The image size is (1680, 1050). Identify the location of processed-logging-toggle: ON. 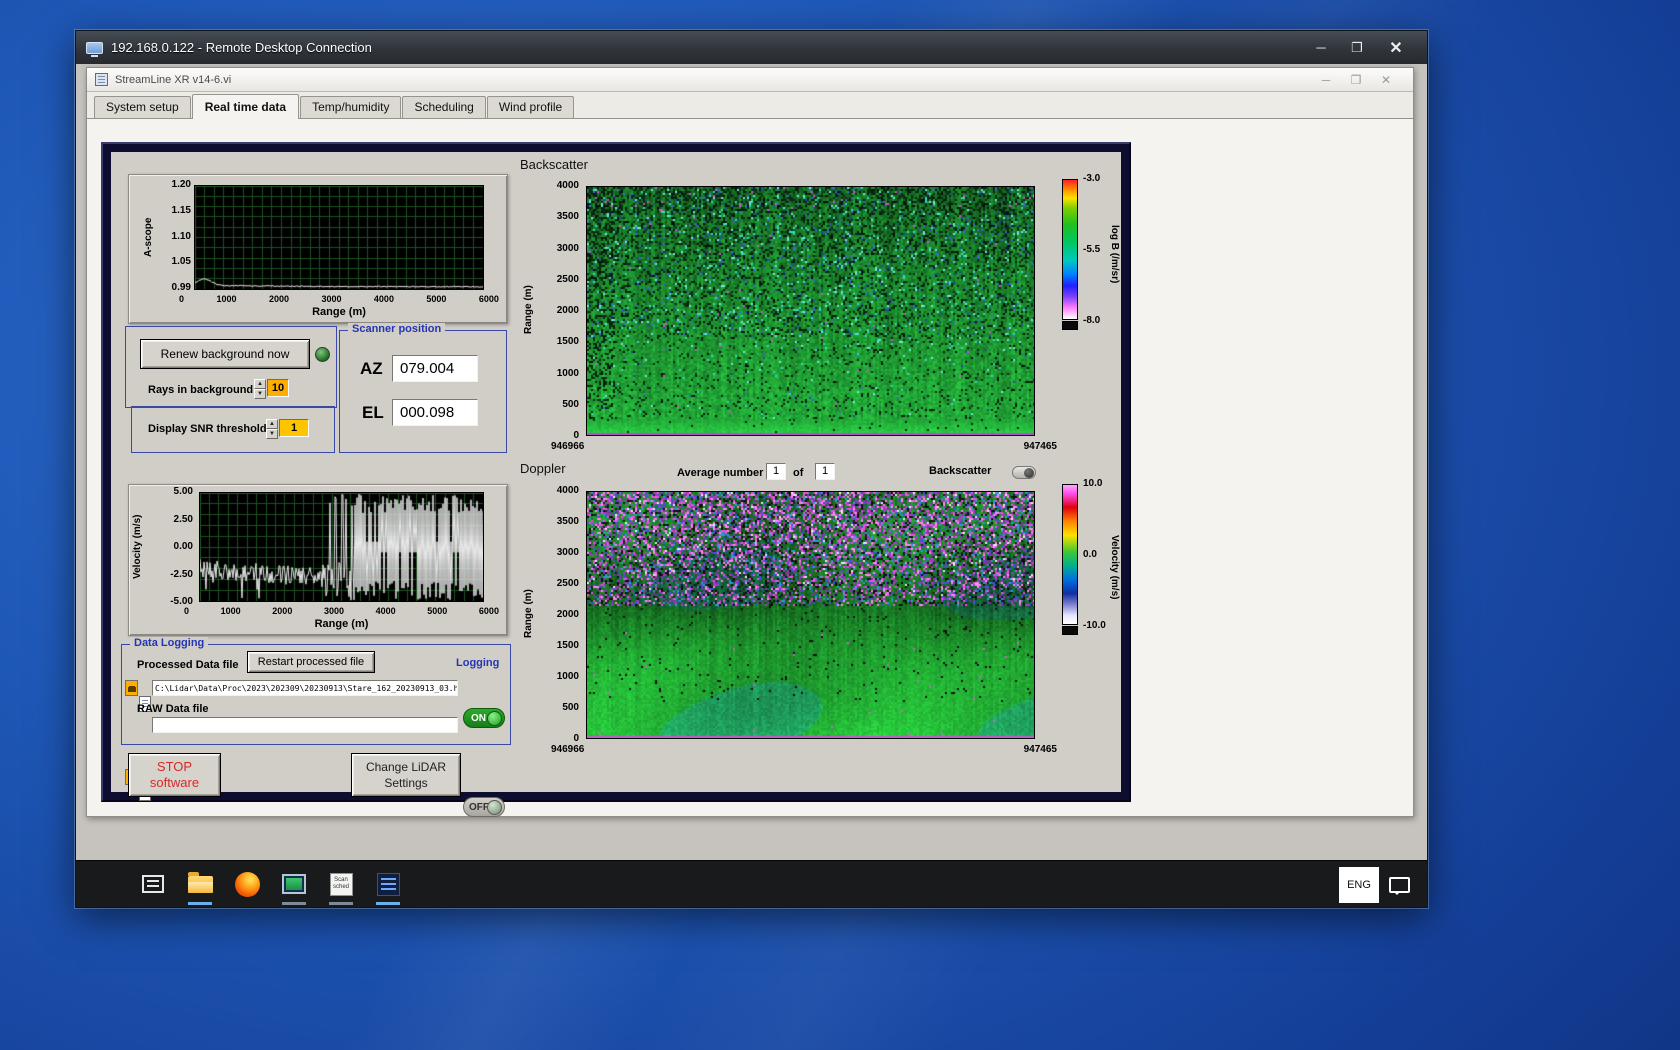
(484, 718).